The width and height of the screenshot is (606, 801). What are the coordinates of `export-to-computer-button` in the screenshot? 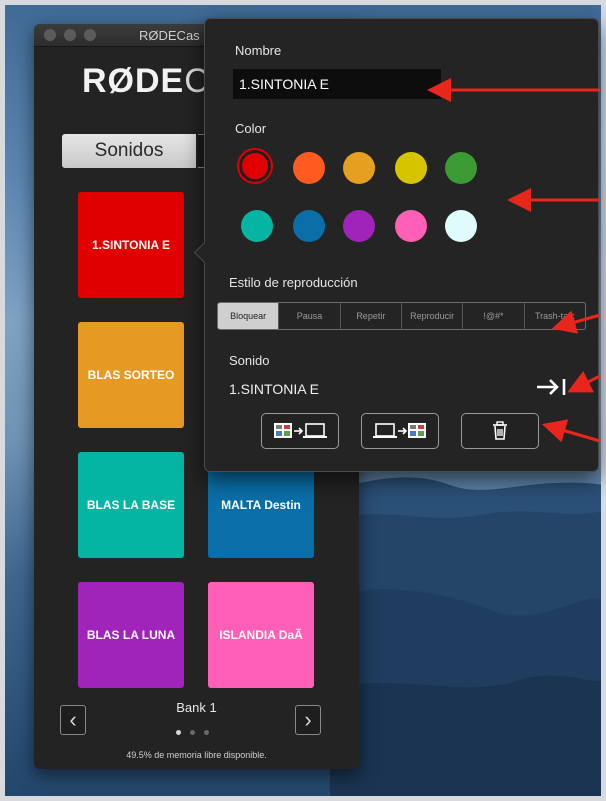 It's located at (300, 431).